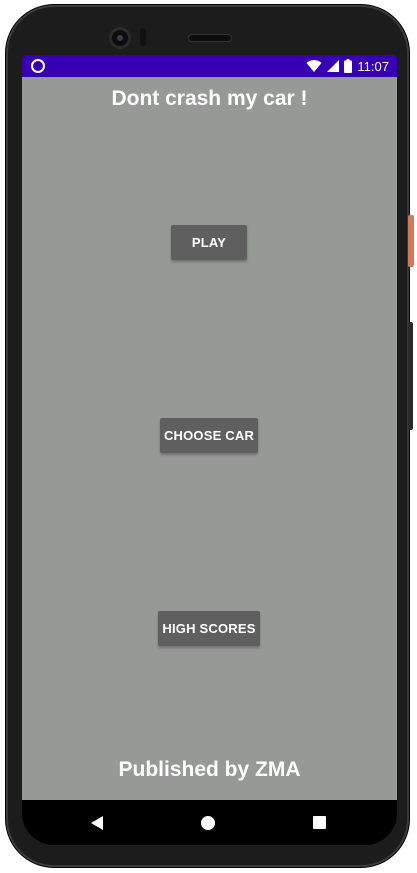  I want to click on back-icon, so click(97, 823).